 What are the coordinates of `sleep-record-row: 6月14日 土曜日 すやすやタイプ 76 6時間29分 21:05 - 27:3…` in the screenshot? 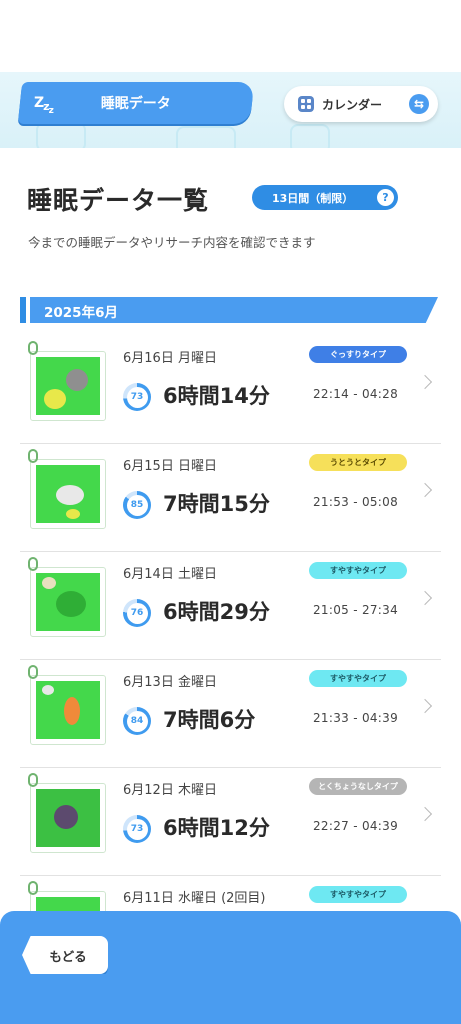 It's located at (230, 606).